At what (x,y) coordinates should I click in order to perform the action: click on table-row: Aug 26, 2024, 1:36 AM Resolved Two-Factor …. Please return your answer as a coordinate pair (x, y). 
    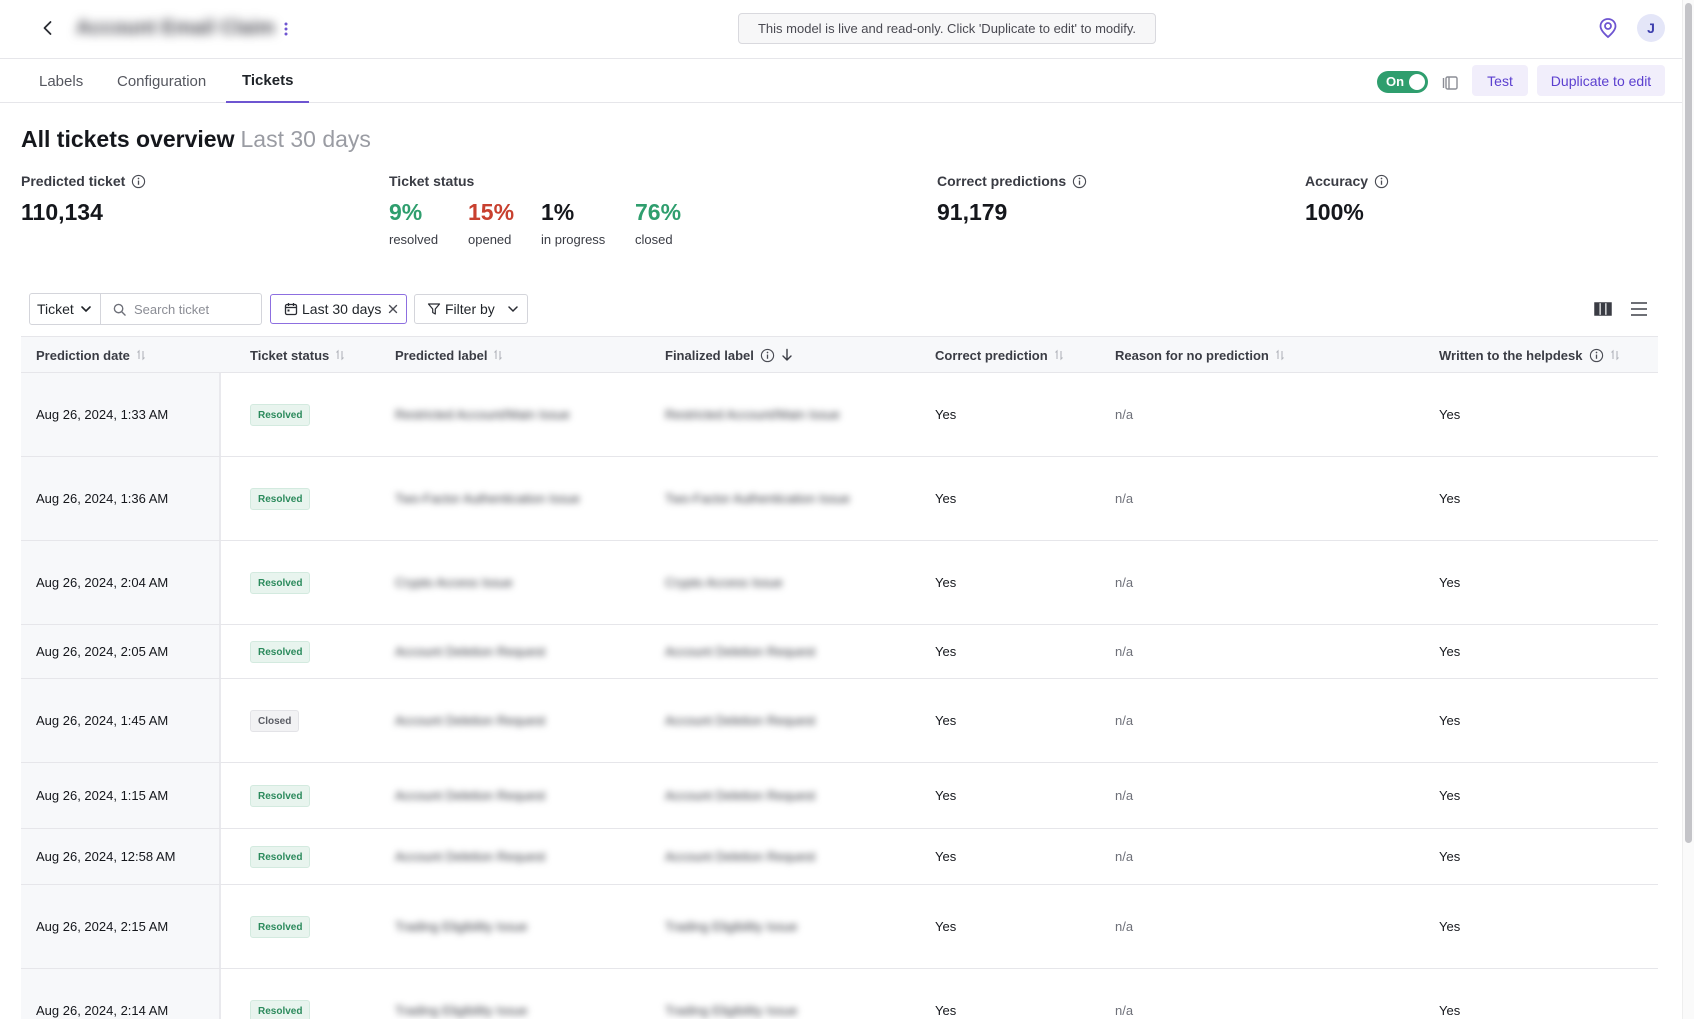
    Looking at the image, I should click on (839, 499).